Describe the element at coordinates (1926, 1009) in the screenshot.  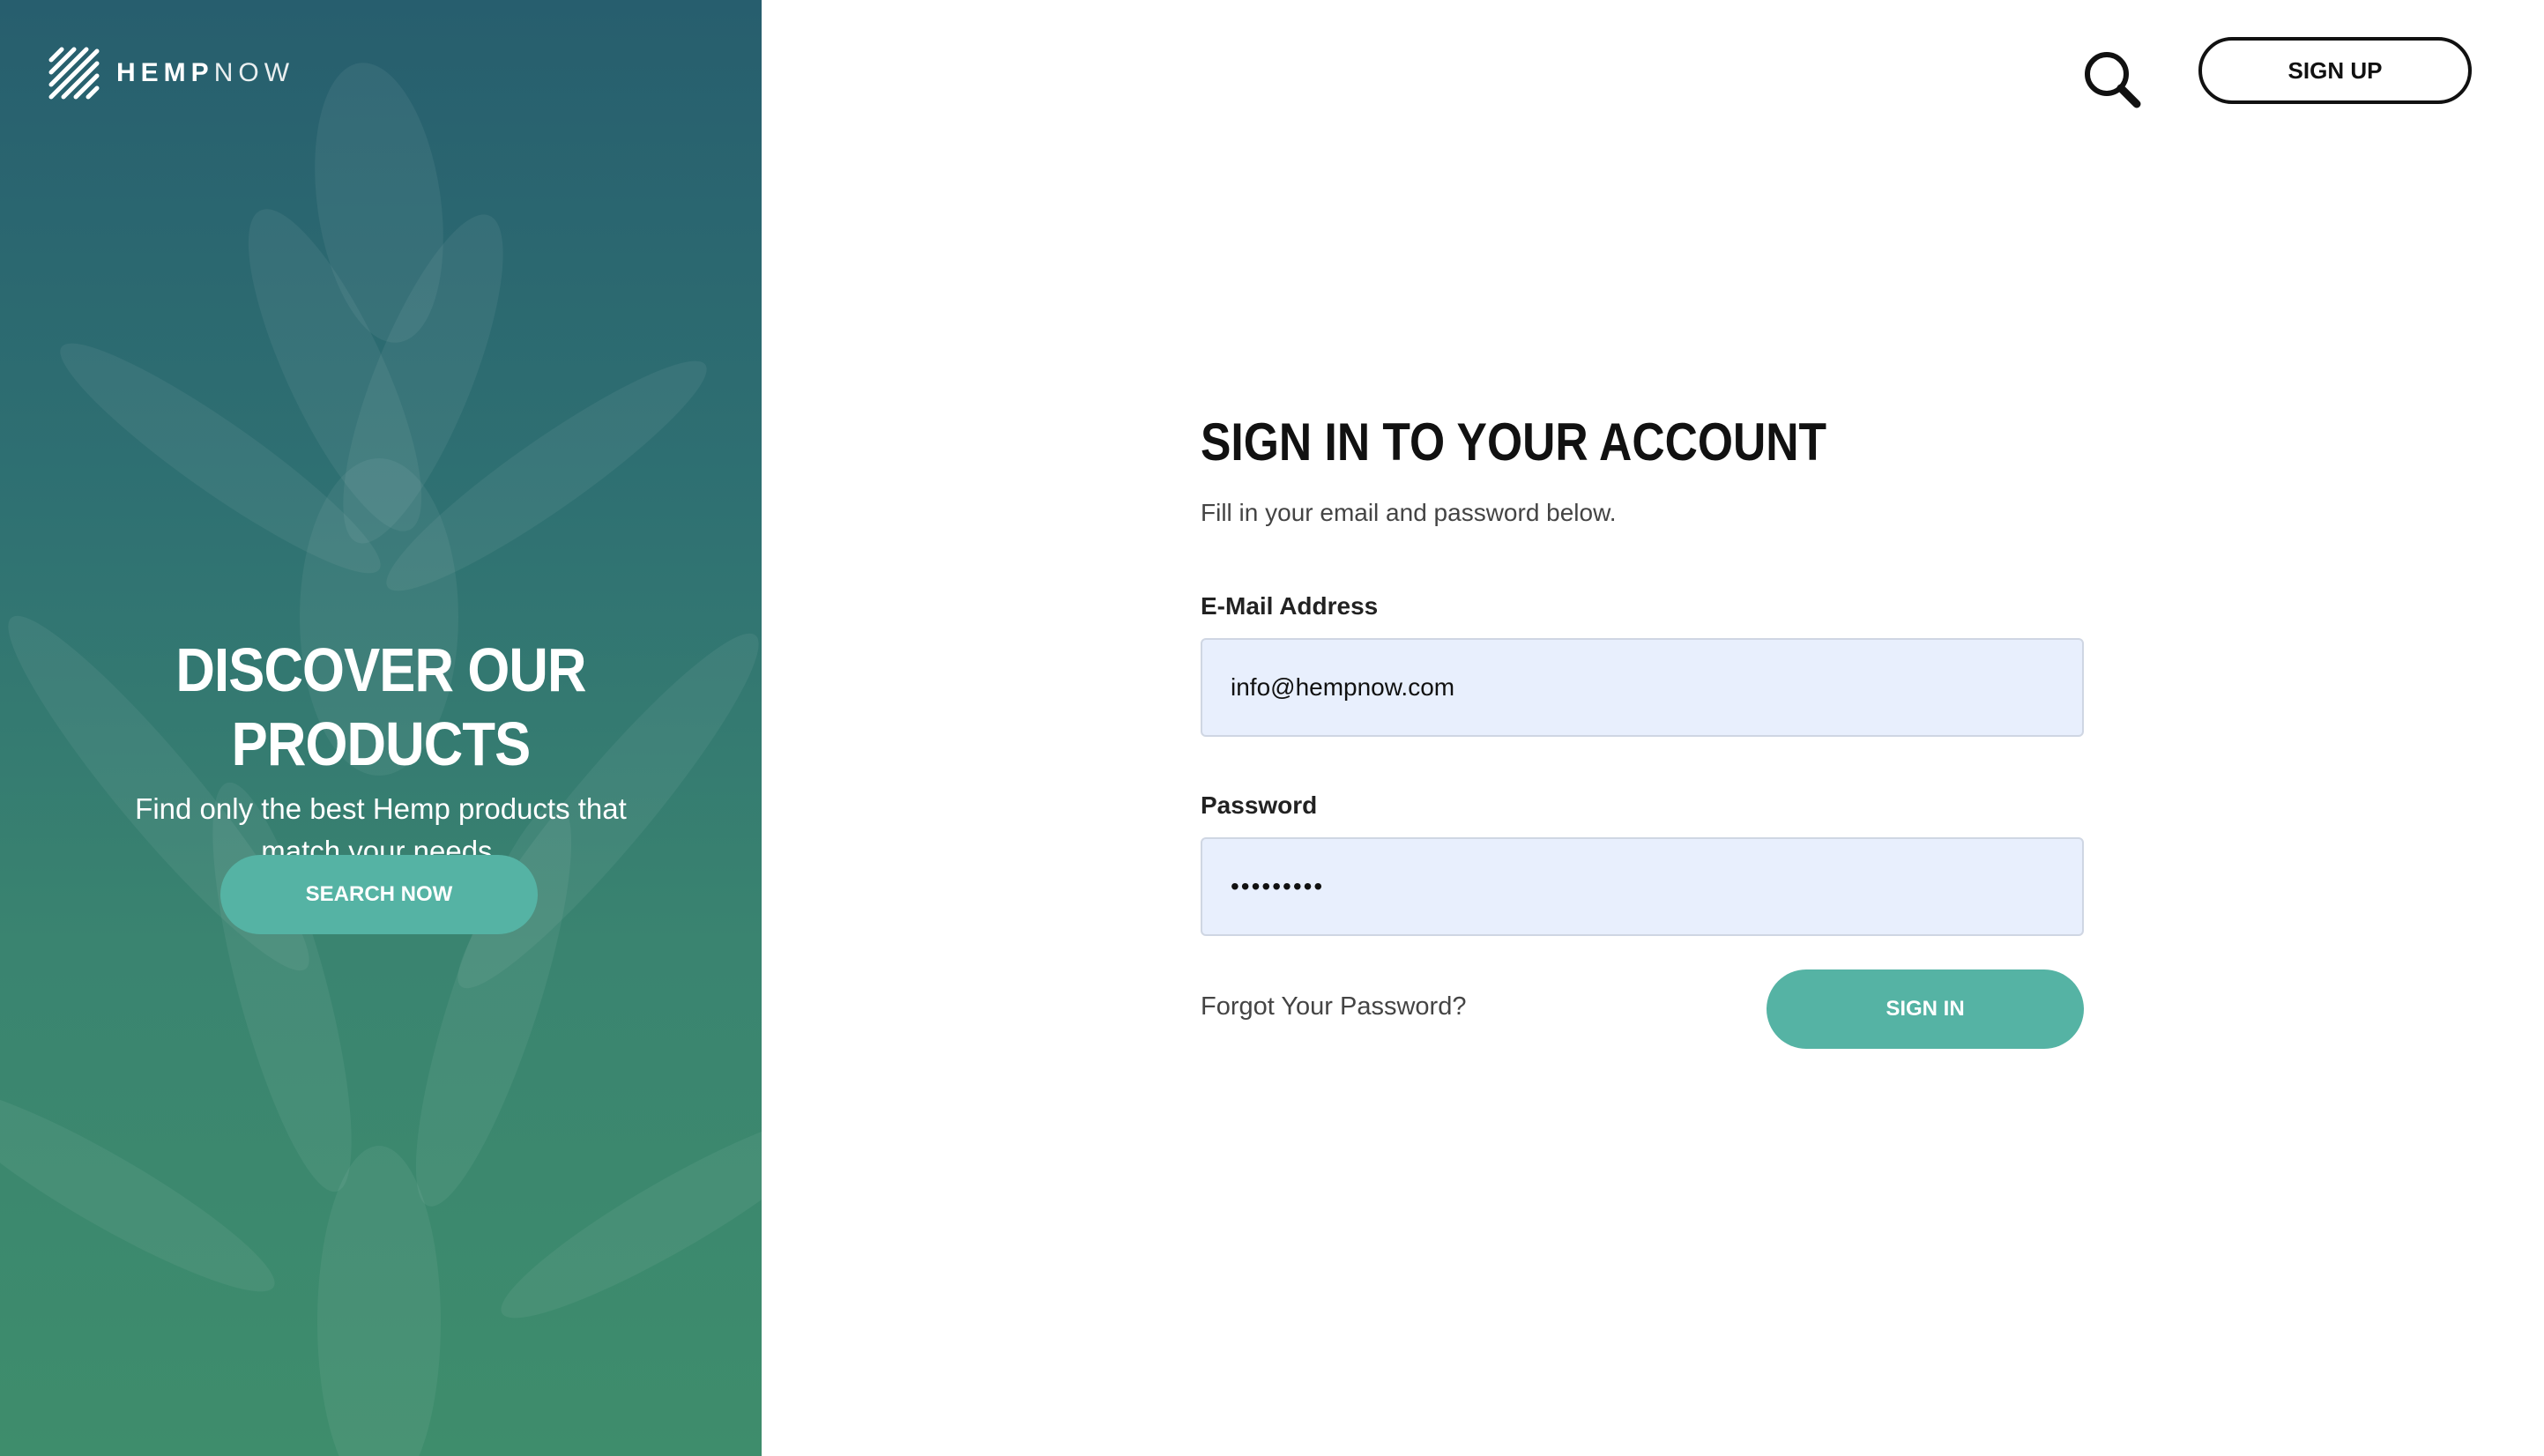
I see `sign-in-button: SIGN IN` at that location.